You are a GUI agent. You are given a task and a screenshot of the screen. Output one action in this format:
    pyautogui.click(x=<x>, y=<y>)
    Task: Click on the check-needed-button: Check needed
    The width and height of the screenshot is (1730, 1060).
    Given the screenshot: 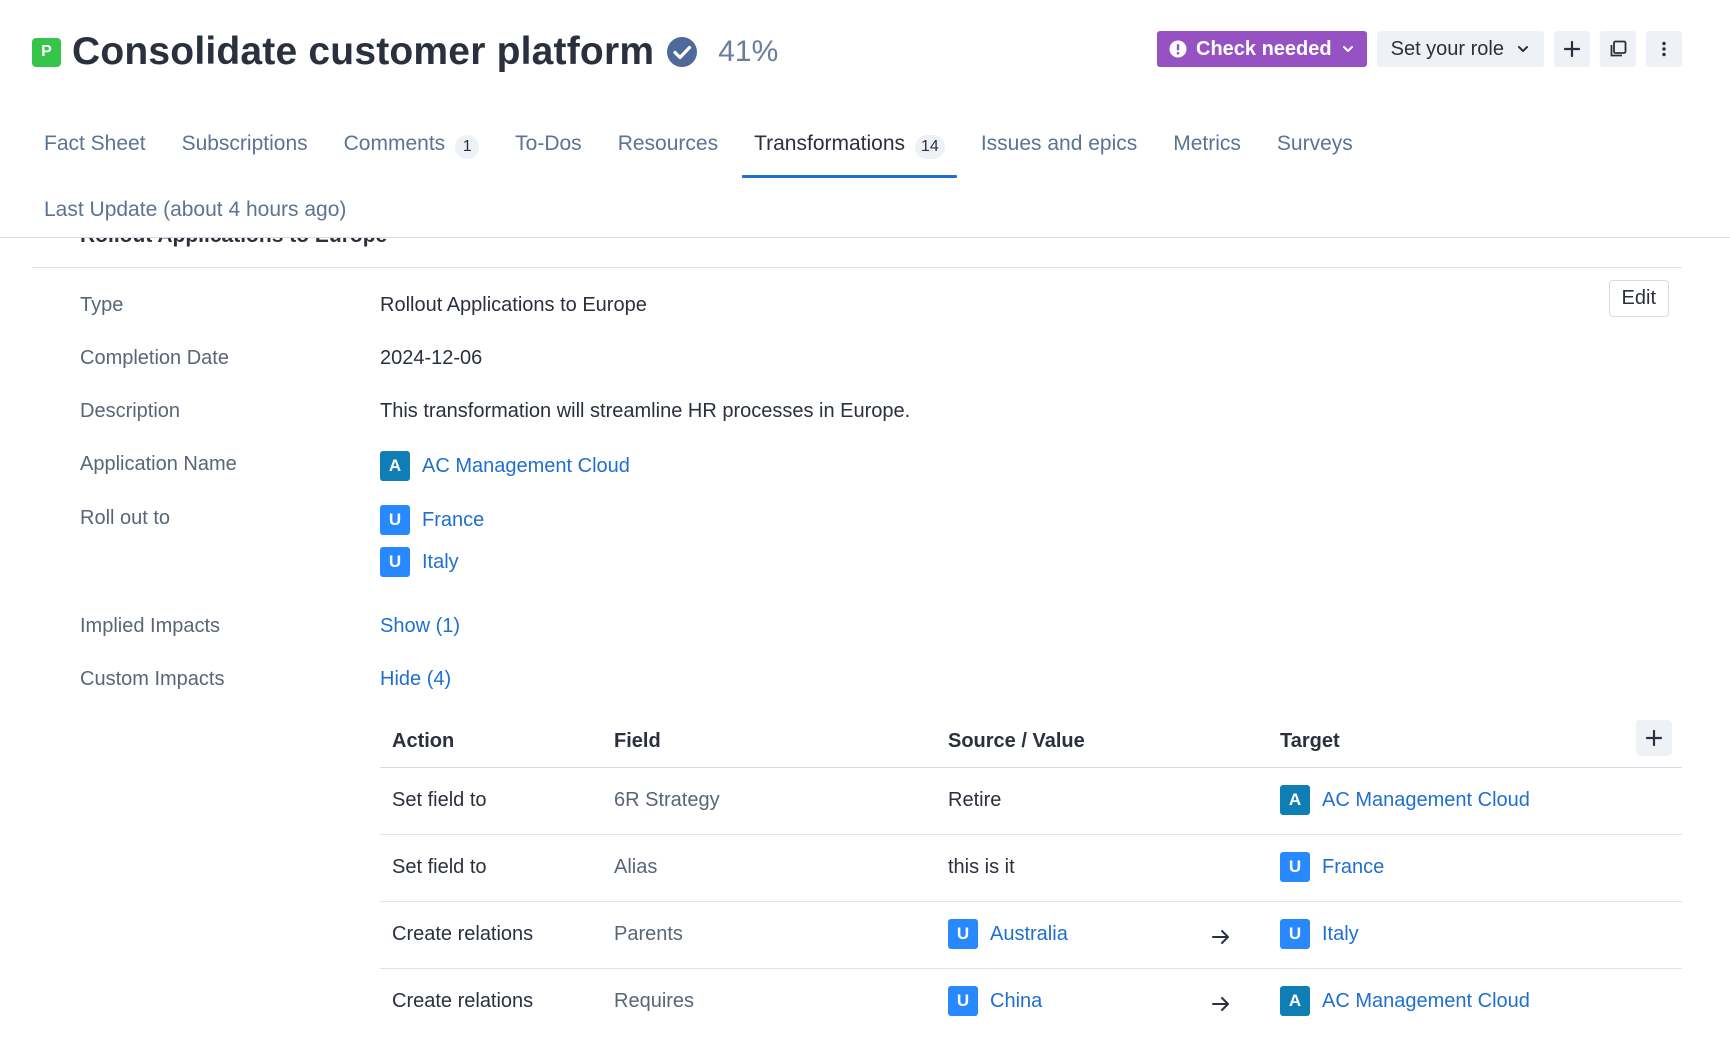 What is the action you would take?
    pyautogui.click(x=1262, y=49)
    